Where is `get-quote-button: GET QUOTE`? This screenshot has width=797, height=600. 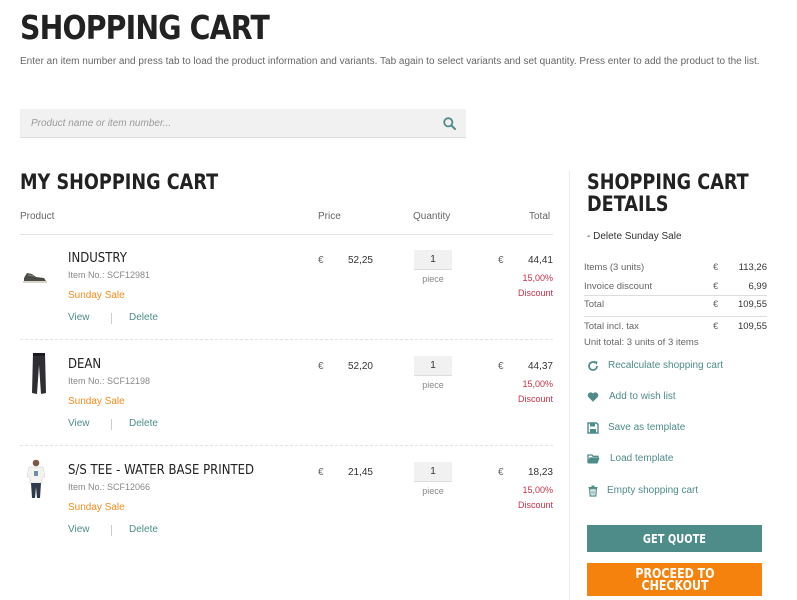 get-quote-button: GET QUOTE is located at coordinates (674, 538).